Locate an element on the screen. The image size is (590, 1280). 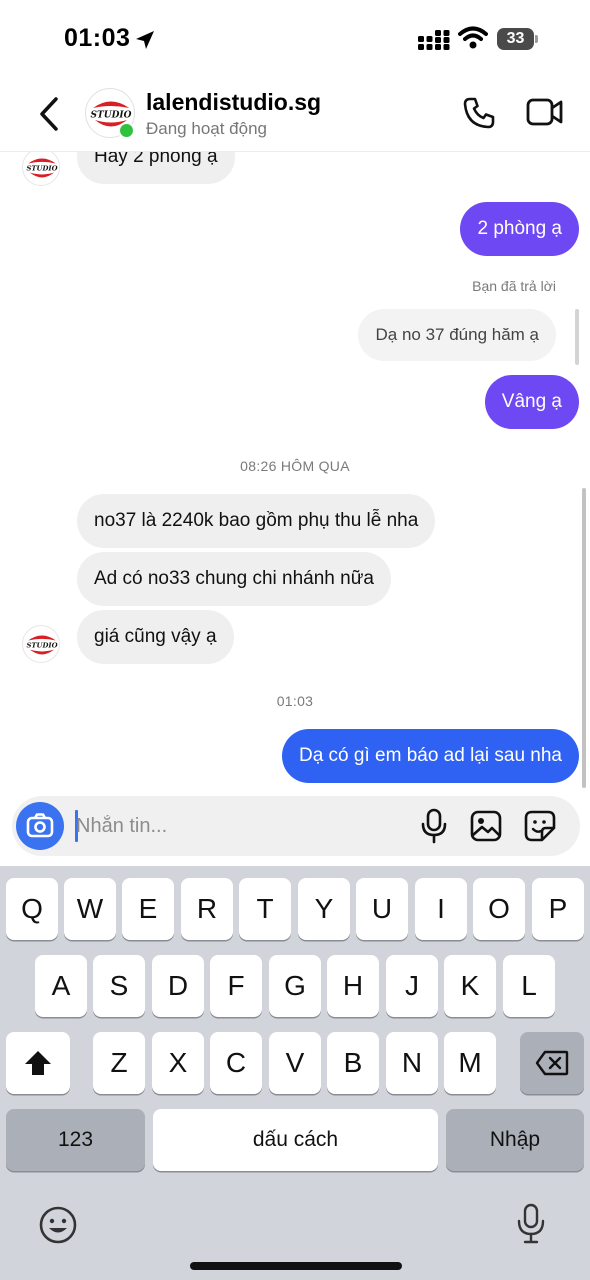
key-d: D is located at coordinates (178, 986).